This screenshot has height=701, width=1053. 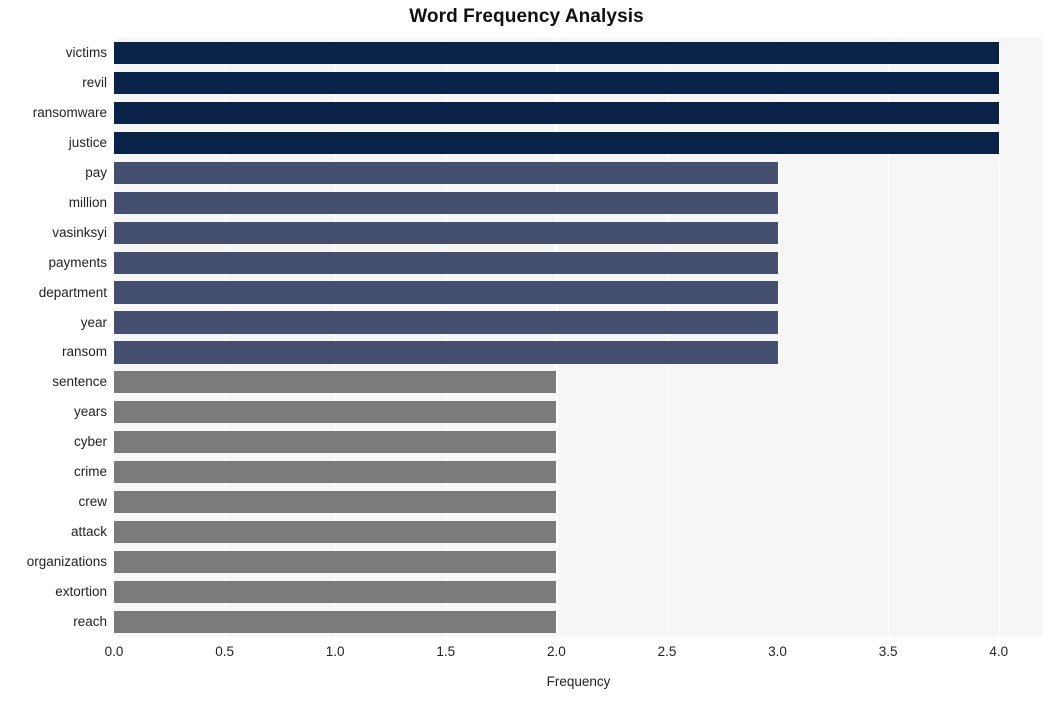 I want to click on x-tick-label-3.5: 3.5, so click(x=888, y=651).